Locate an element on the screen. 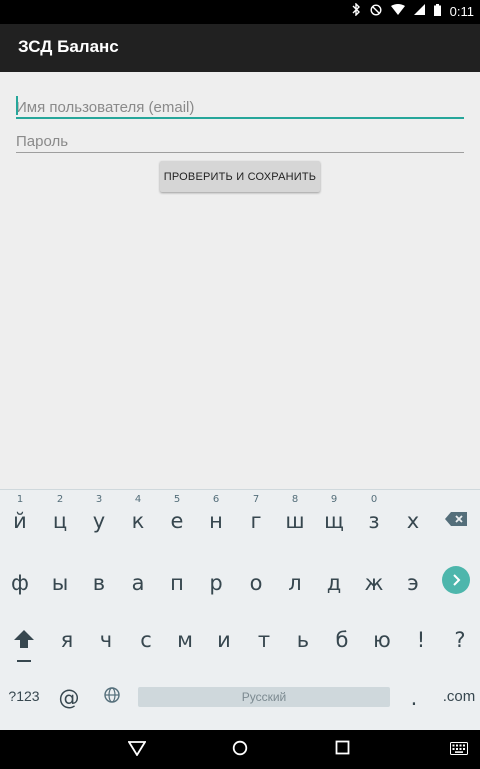 This screenshot has width=480, height=769. key-у: 3у is located at coordinates (99, 516).